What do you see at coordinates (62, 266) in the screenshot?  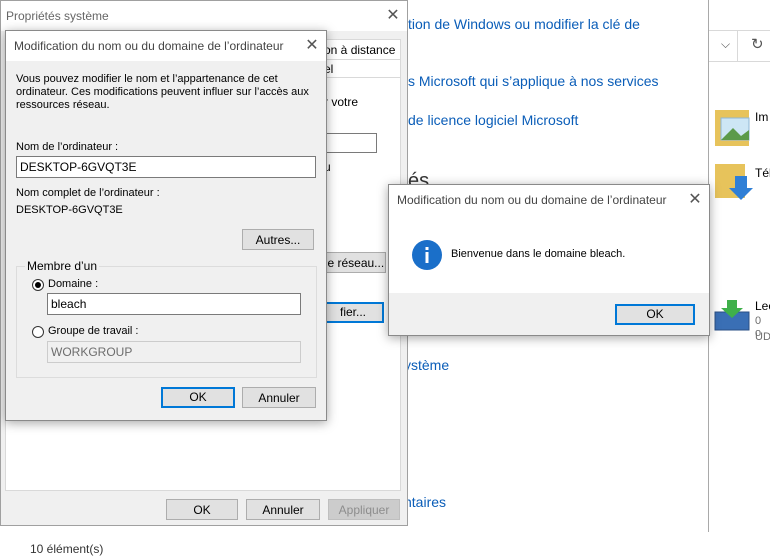 I see `member-of-label: Membre d’un` at bounding box center [62, 266].